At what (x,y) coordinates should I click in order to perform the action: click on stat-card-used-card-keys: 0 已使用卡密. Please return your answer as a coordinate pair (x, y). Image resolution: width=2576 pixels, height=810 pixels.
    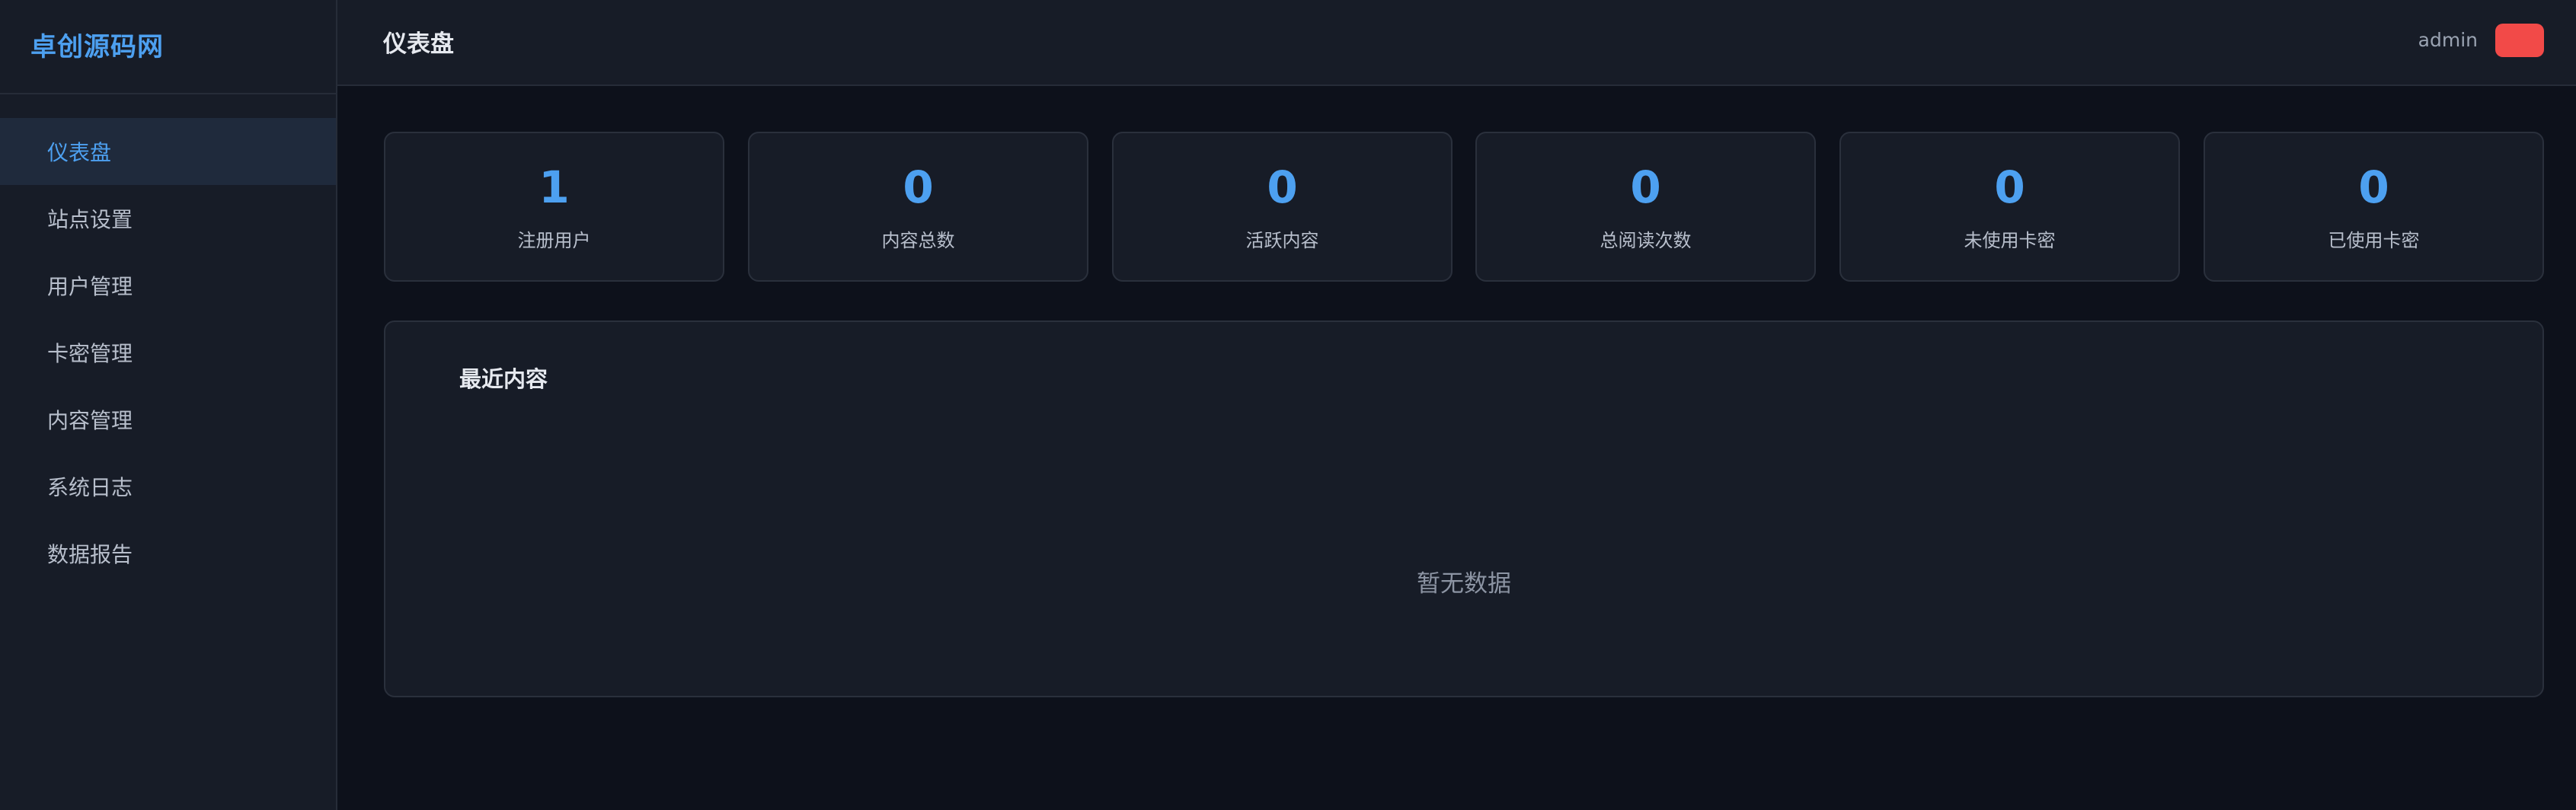
    Looking at the image, I should click on (2374, 207).